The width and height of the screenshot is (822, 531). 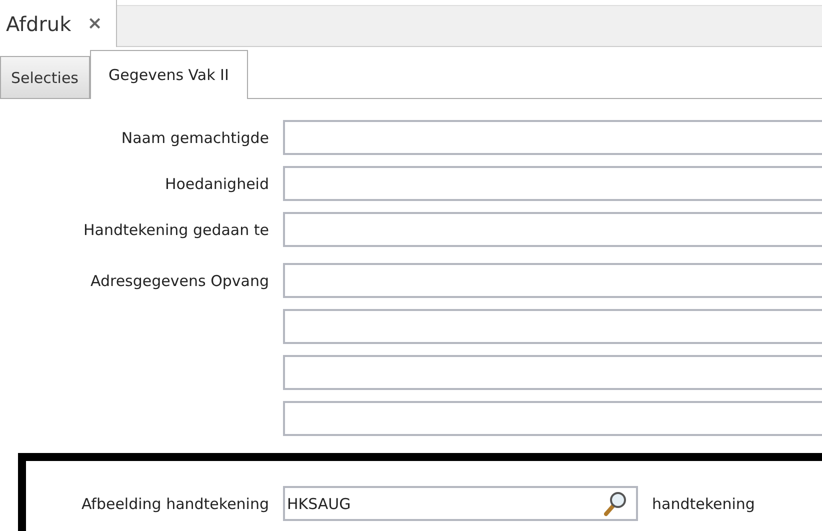 I want to click on tab-label: Afdruk, so click(x=39, y=24).